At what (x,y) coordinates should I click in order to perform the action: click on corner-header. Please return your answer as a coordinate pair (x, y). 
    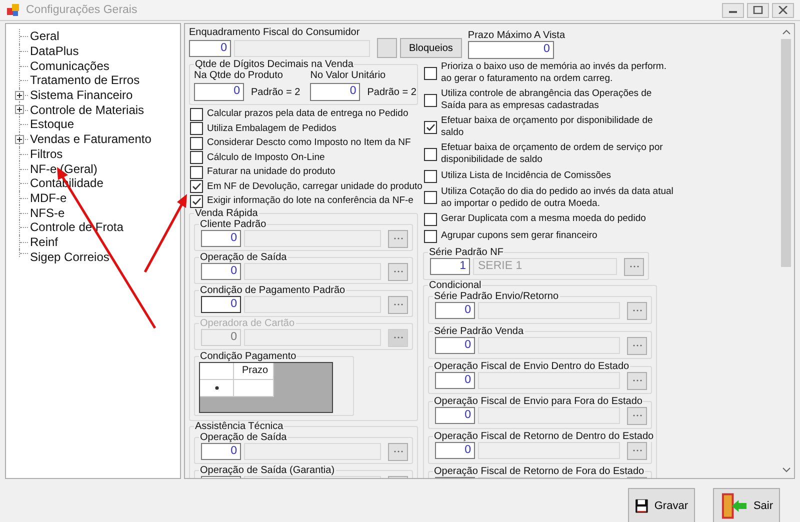
    Looking at the image, I should click on (217, 371).